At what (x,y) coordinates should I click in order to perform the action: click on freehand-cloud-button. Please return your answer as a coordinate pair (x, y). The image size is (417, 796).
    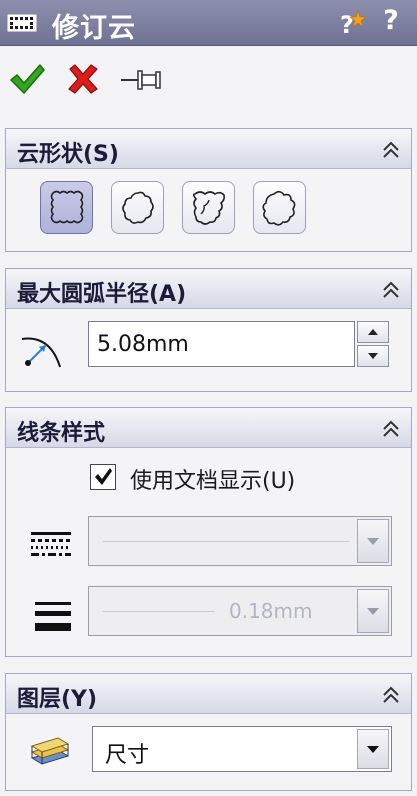
    Looking at the image, I should click on (279, 207).